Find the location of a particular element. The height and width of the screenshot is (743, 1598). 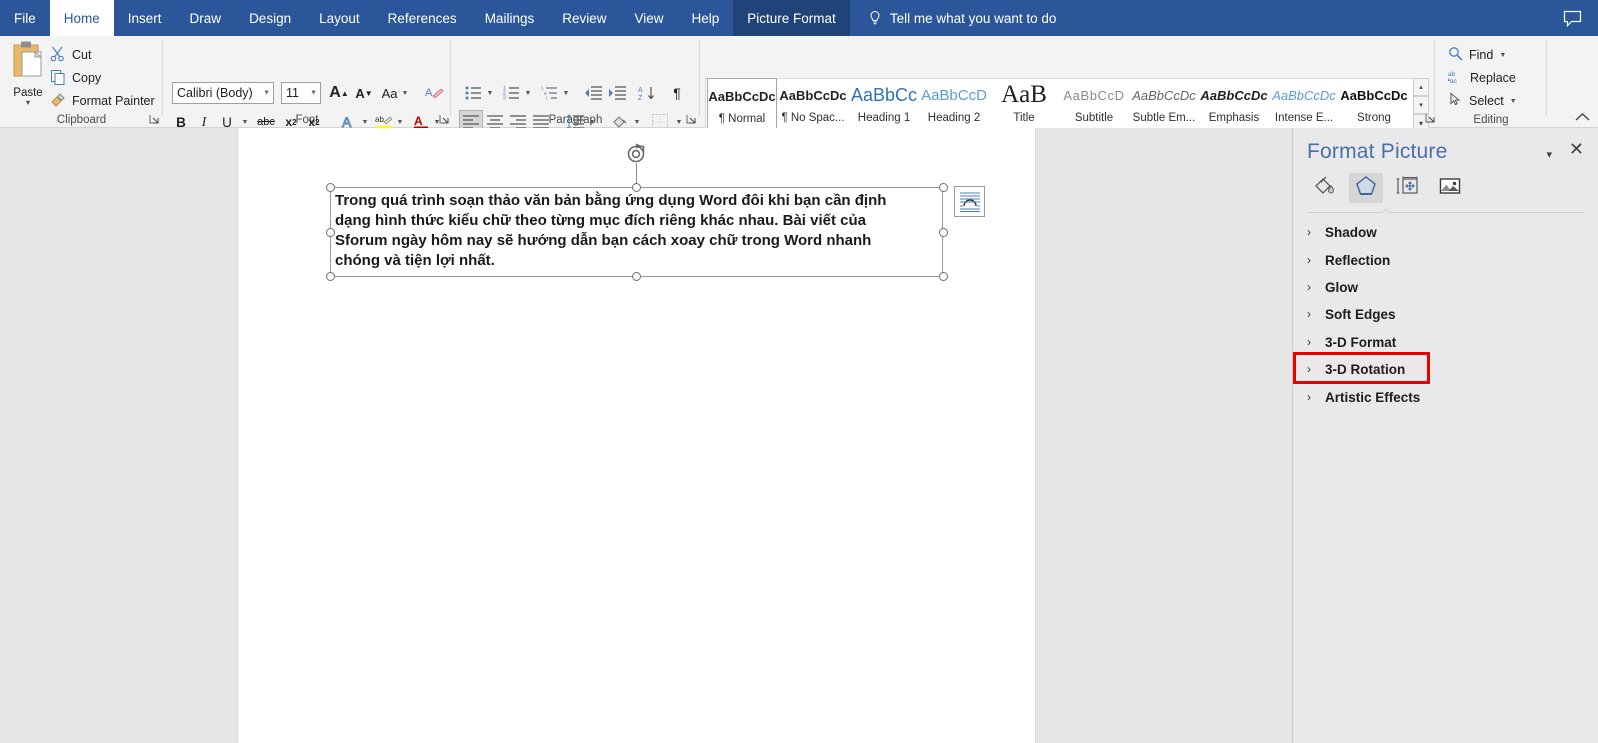

tab-home: Home is located at coordinates (81, 18).